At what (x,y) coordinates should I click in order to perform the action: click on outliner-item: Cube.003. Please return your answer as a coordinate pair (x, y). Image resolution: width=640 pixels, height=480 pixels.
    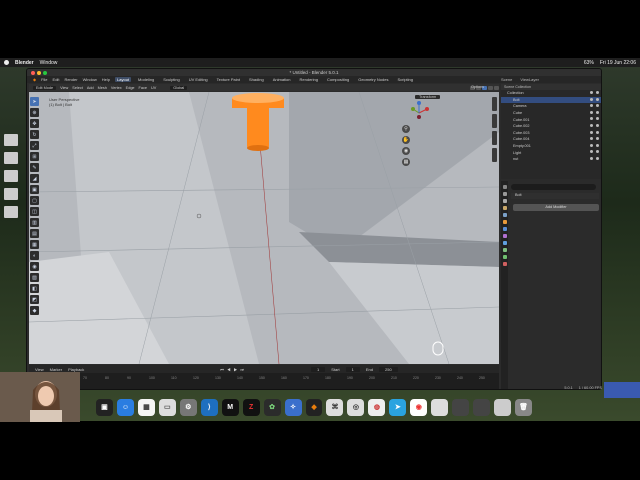
    Looking at the image, I should click on (551, 133).